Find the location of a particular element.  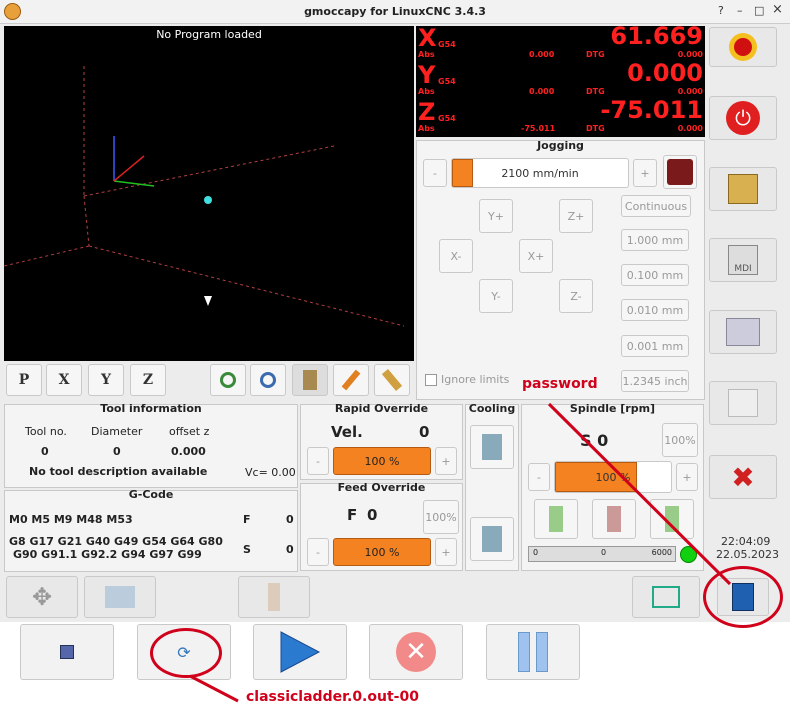

reload-highlight-ellipse is located at coordinates (186, 653).